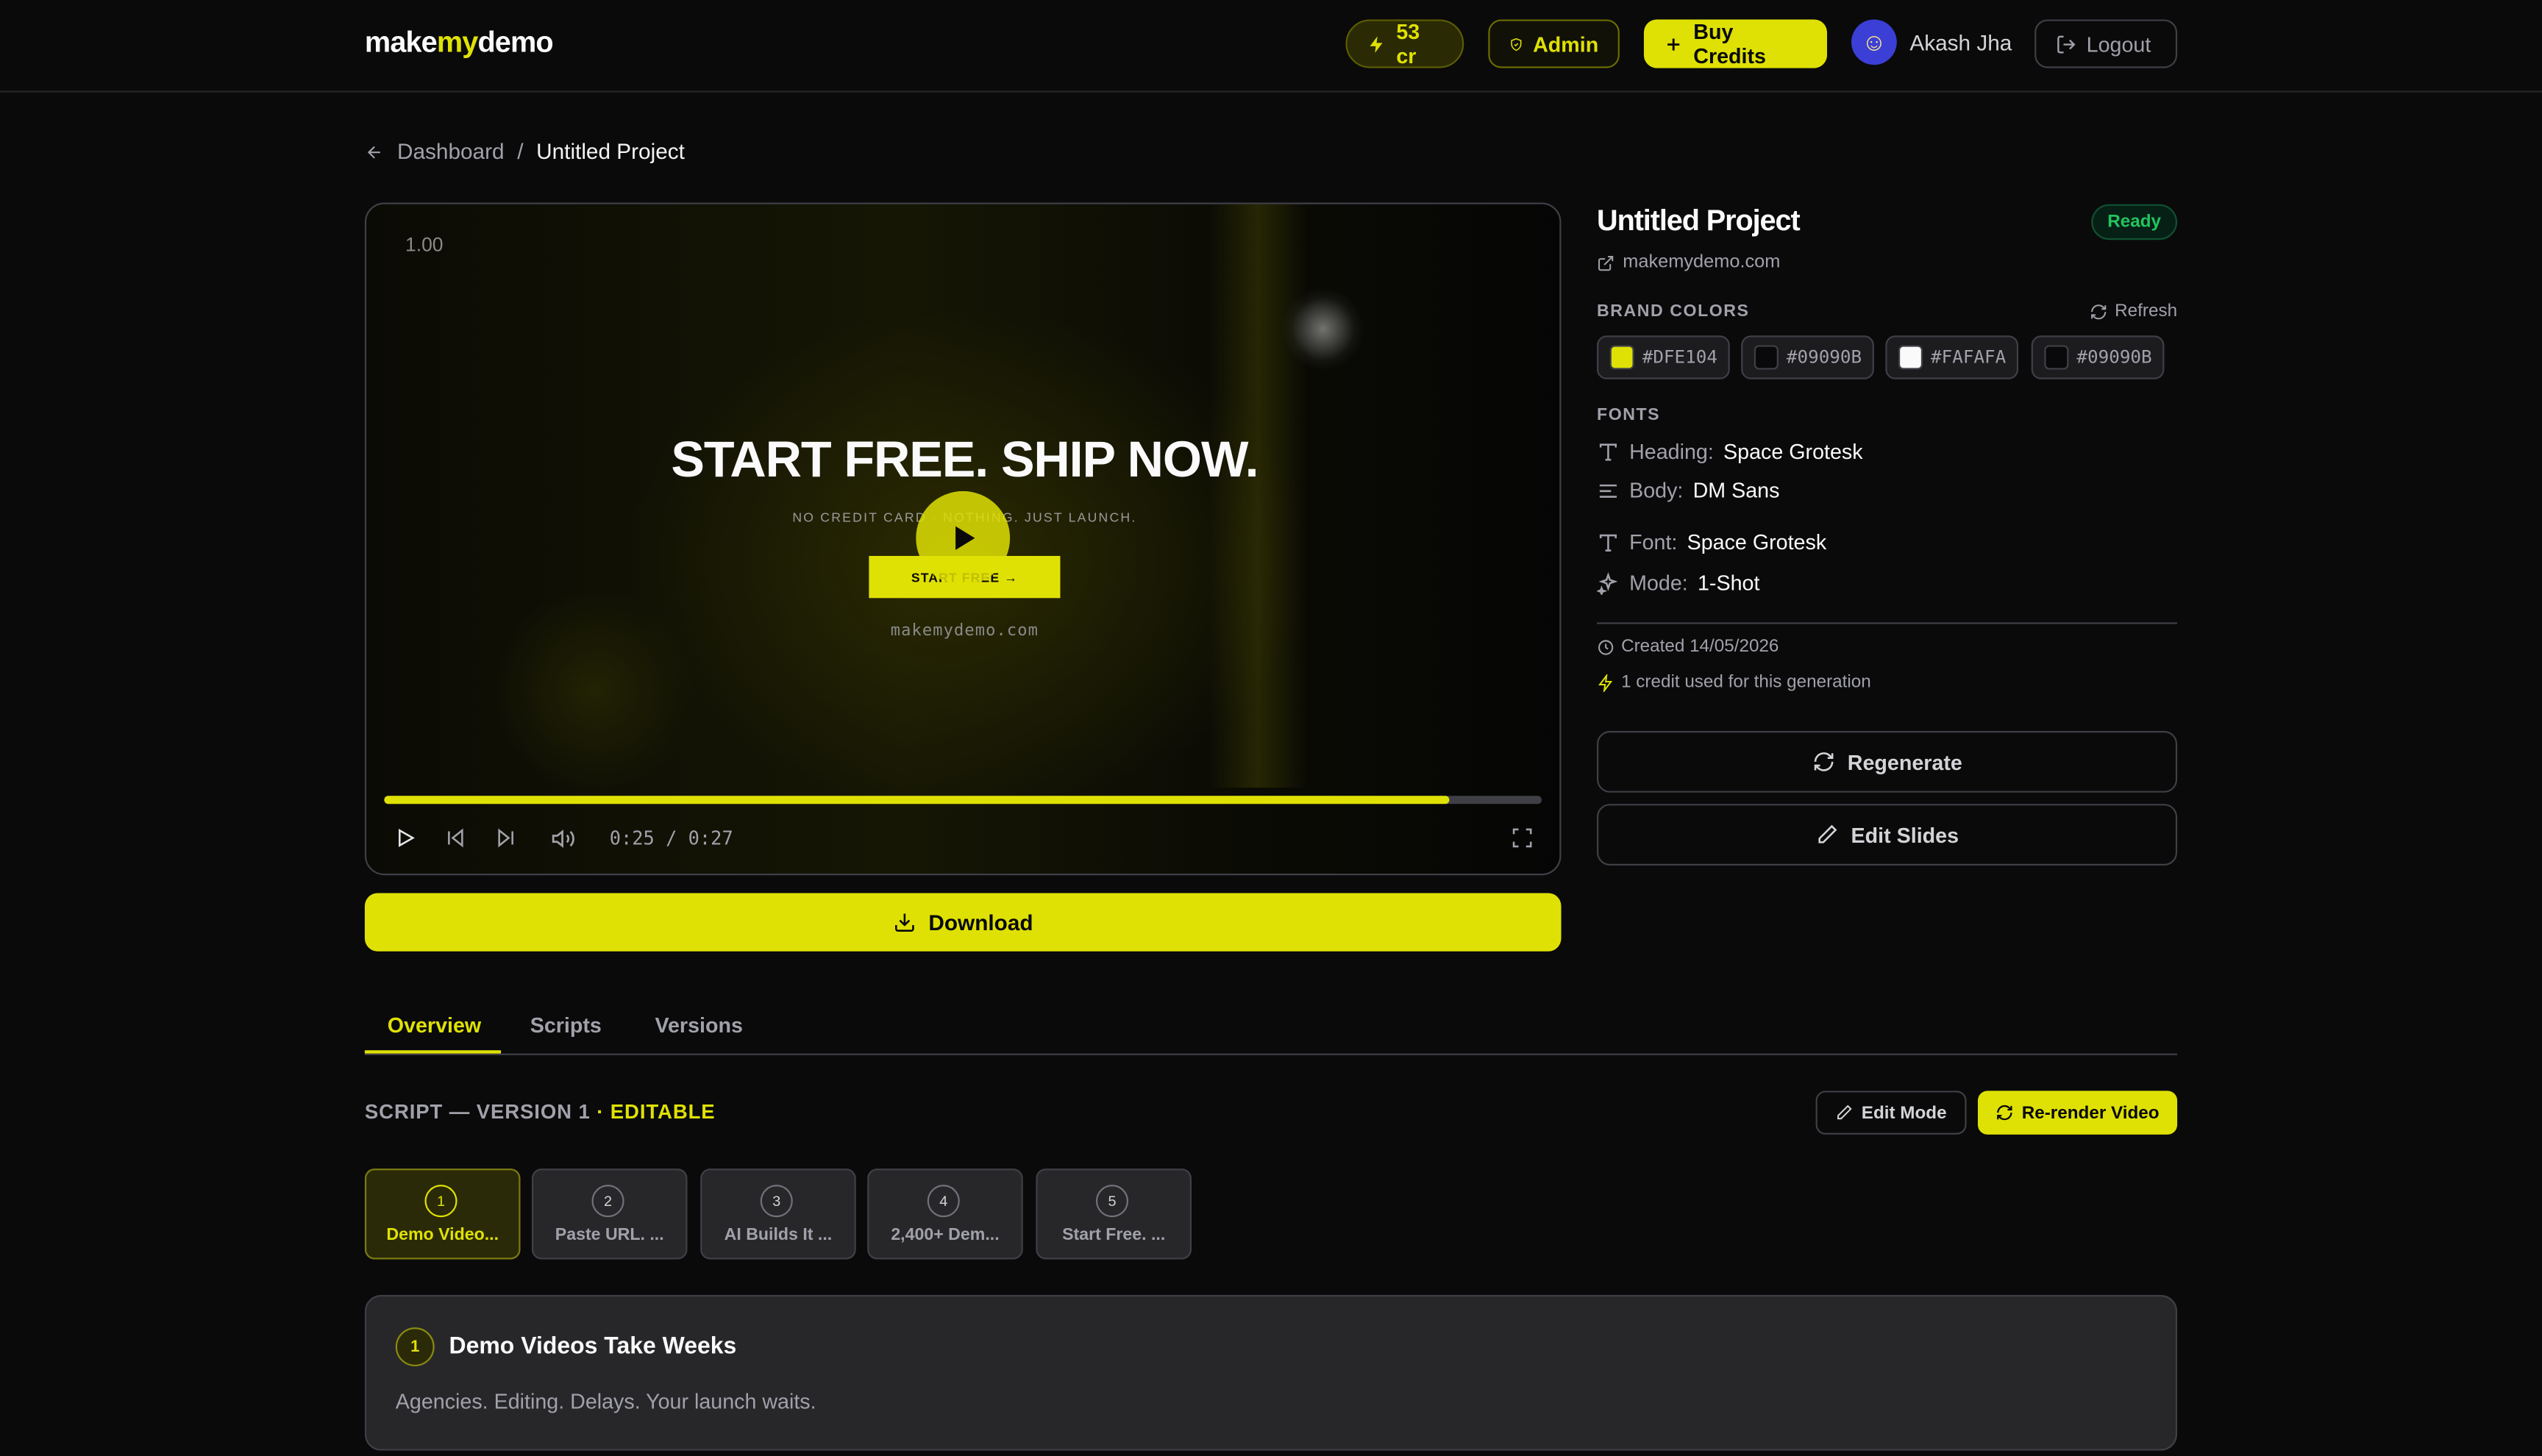  I want to click on big-play-button, so click(964, 537).